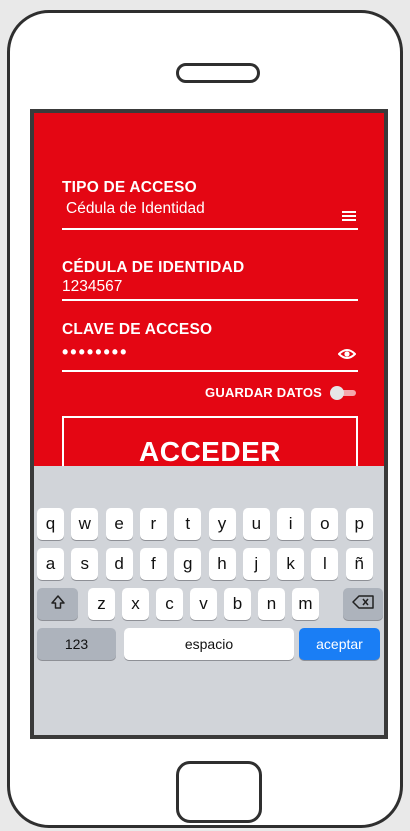  Describe the element at coordinates (210, 371) in the screenshot. I see `password-underline` at that location.